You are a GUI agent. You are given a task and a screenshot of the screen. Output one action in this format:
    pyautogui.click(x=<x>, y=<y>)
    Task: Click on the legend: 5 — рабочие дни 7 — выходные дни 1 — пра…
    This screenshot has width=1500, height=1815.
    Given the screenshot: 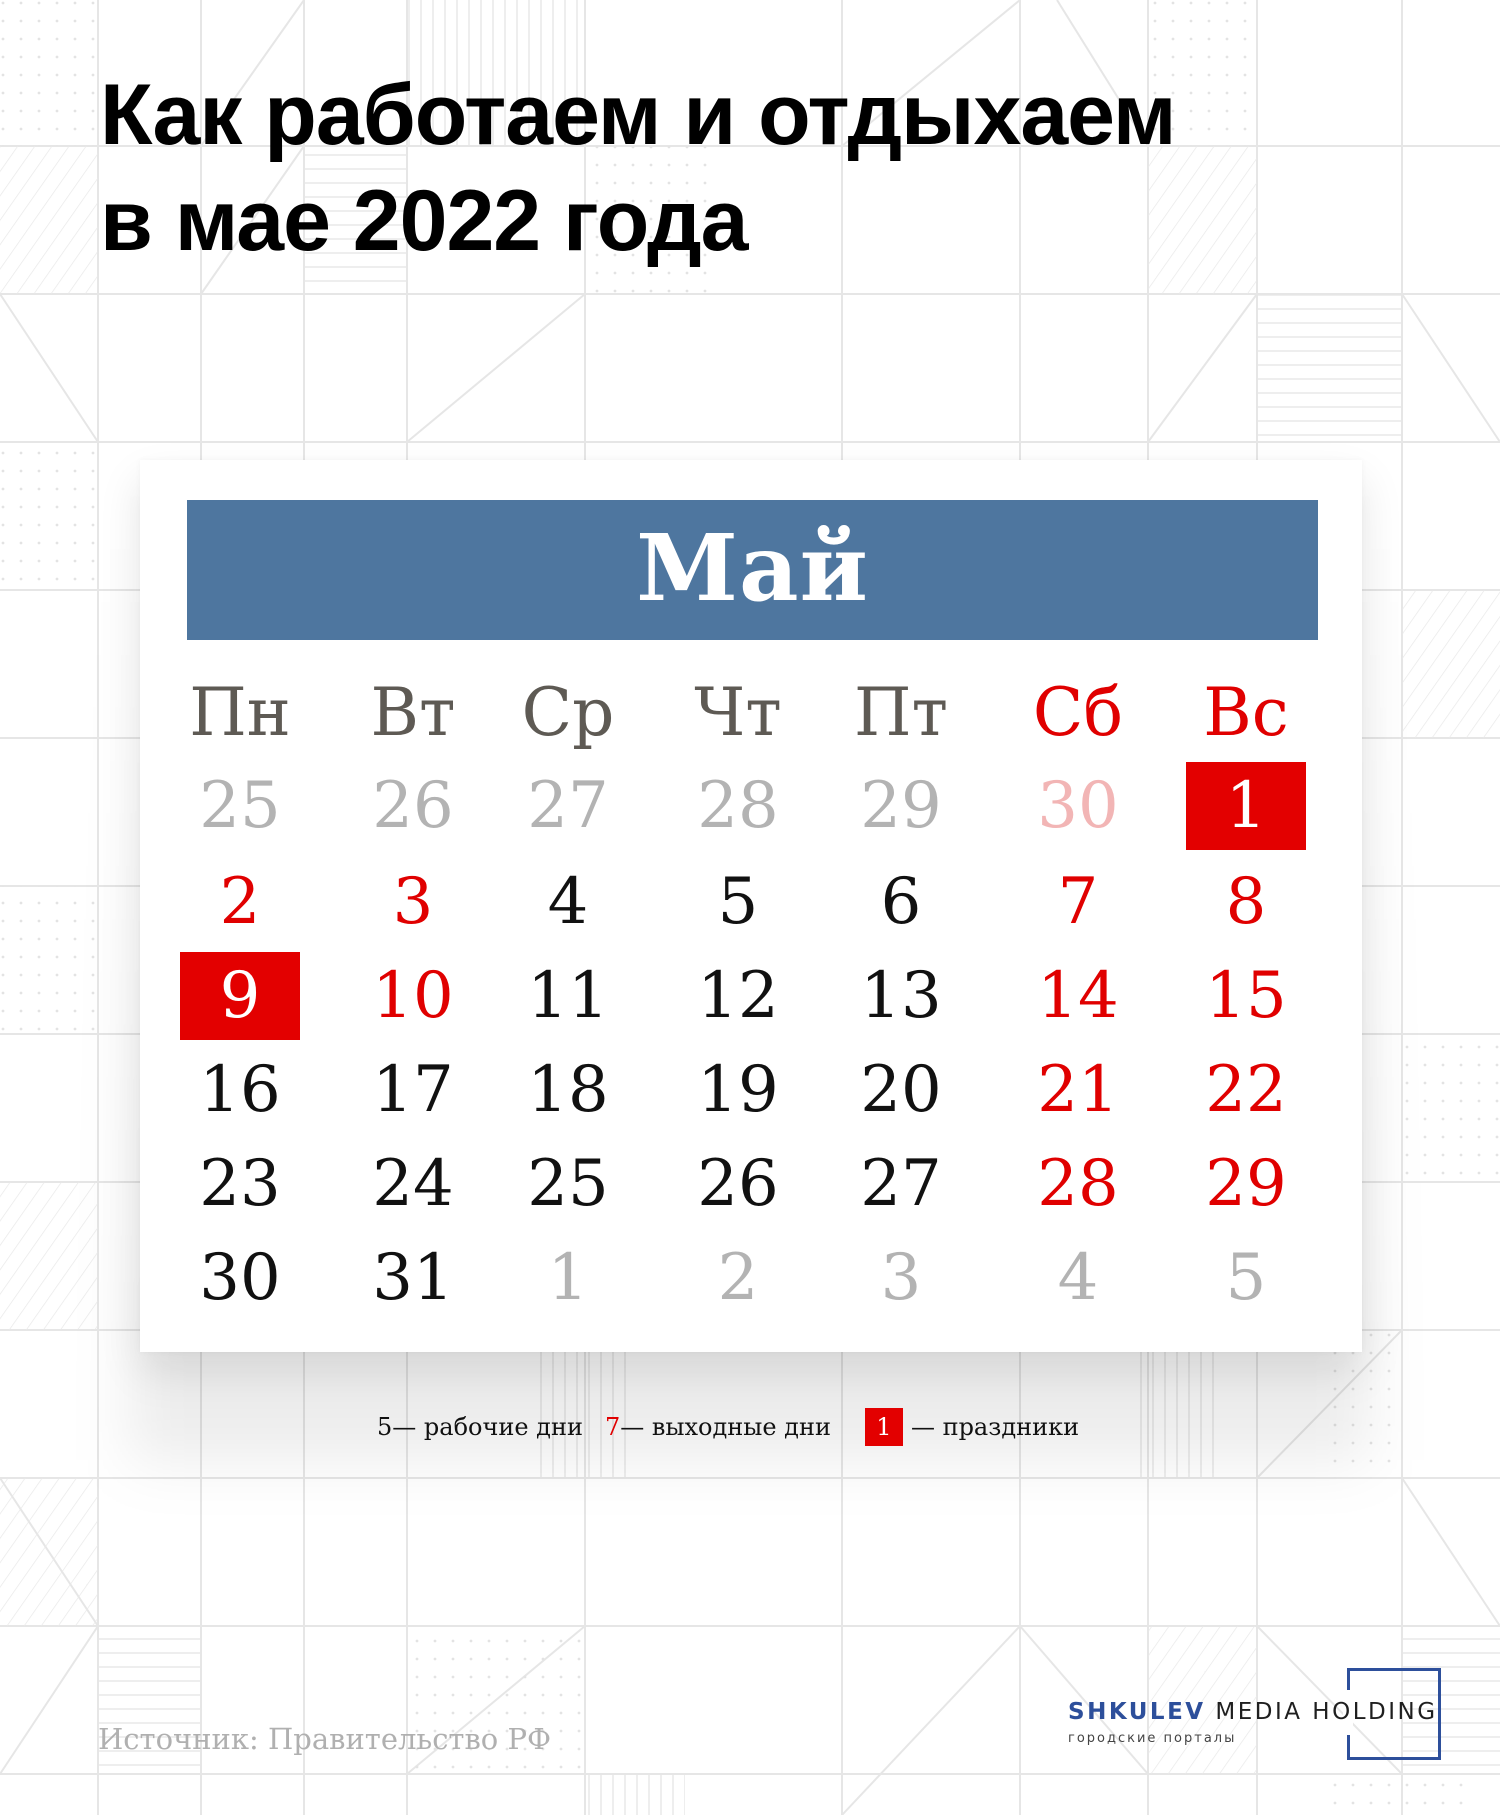 What is the action you would take?
    pyautogui.click(x=728, y=1427)
    